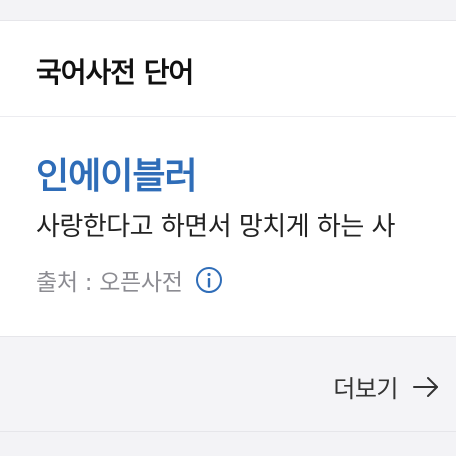 The image size is (456, 456). I want to click on arrow-right-icon, so click(426, 387).